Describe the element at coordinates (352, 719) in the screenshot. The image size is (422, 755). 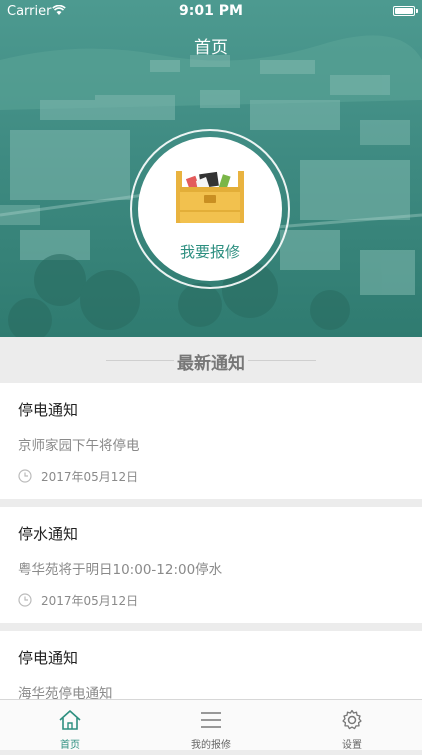
I see `gear-icon` at that location.